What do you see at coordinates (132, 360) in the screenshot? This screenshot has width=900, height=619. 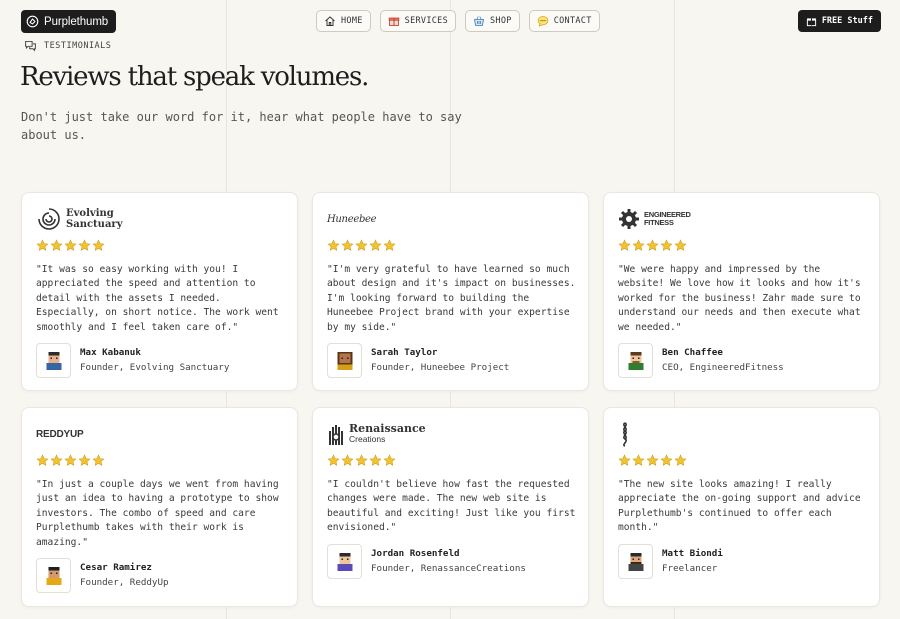 I see `reviewer: Max Kabanuk Founder, Evolving Sanctuary` at bounding box center [132, 360].